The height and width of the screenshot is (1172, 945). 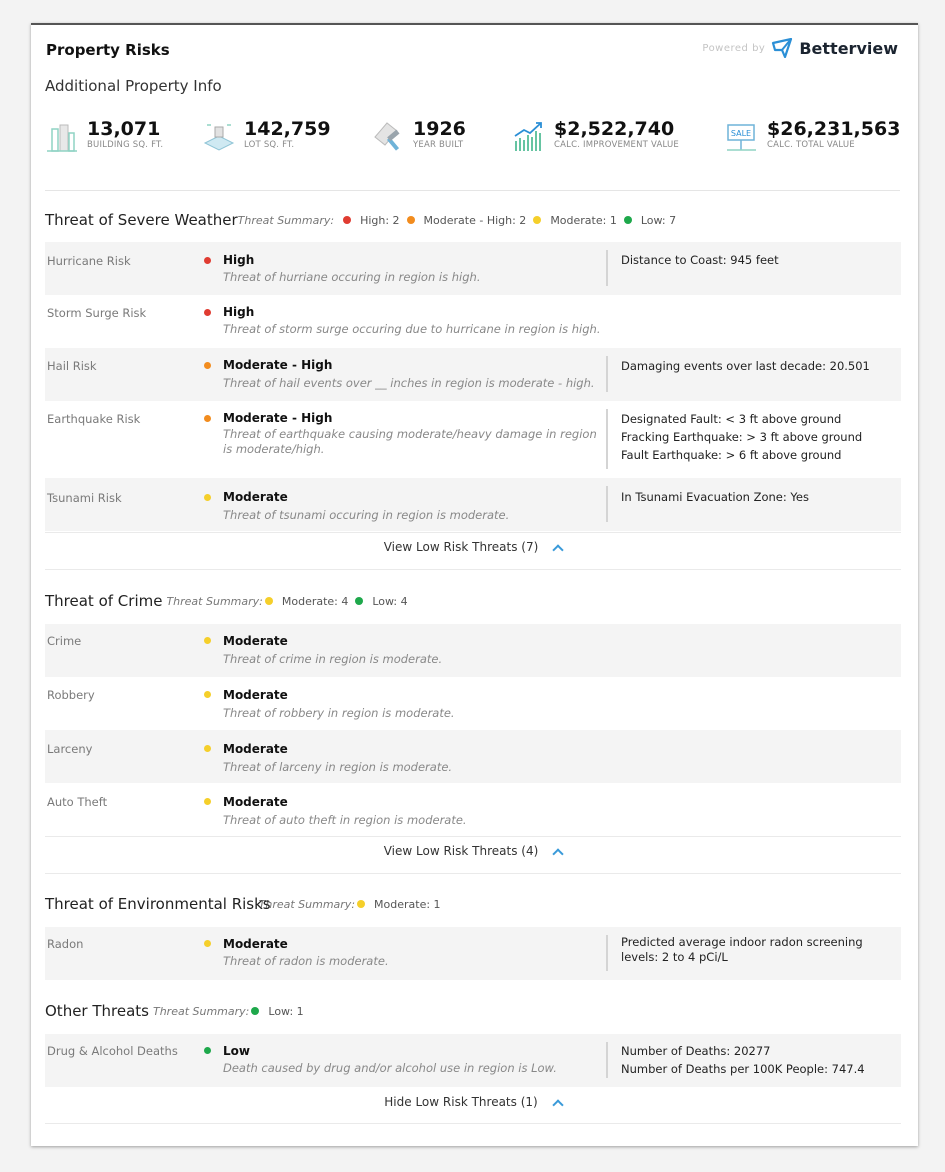 I want to click on risk-description: Threat of robbery in region is moderate., so click(x=339, y=713).